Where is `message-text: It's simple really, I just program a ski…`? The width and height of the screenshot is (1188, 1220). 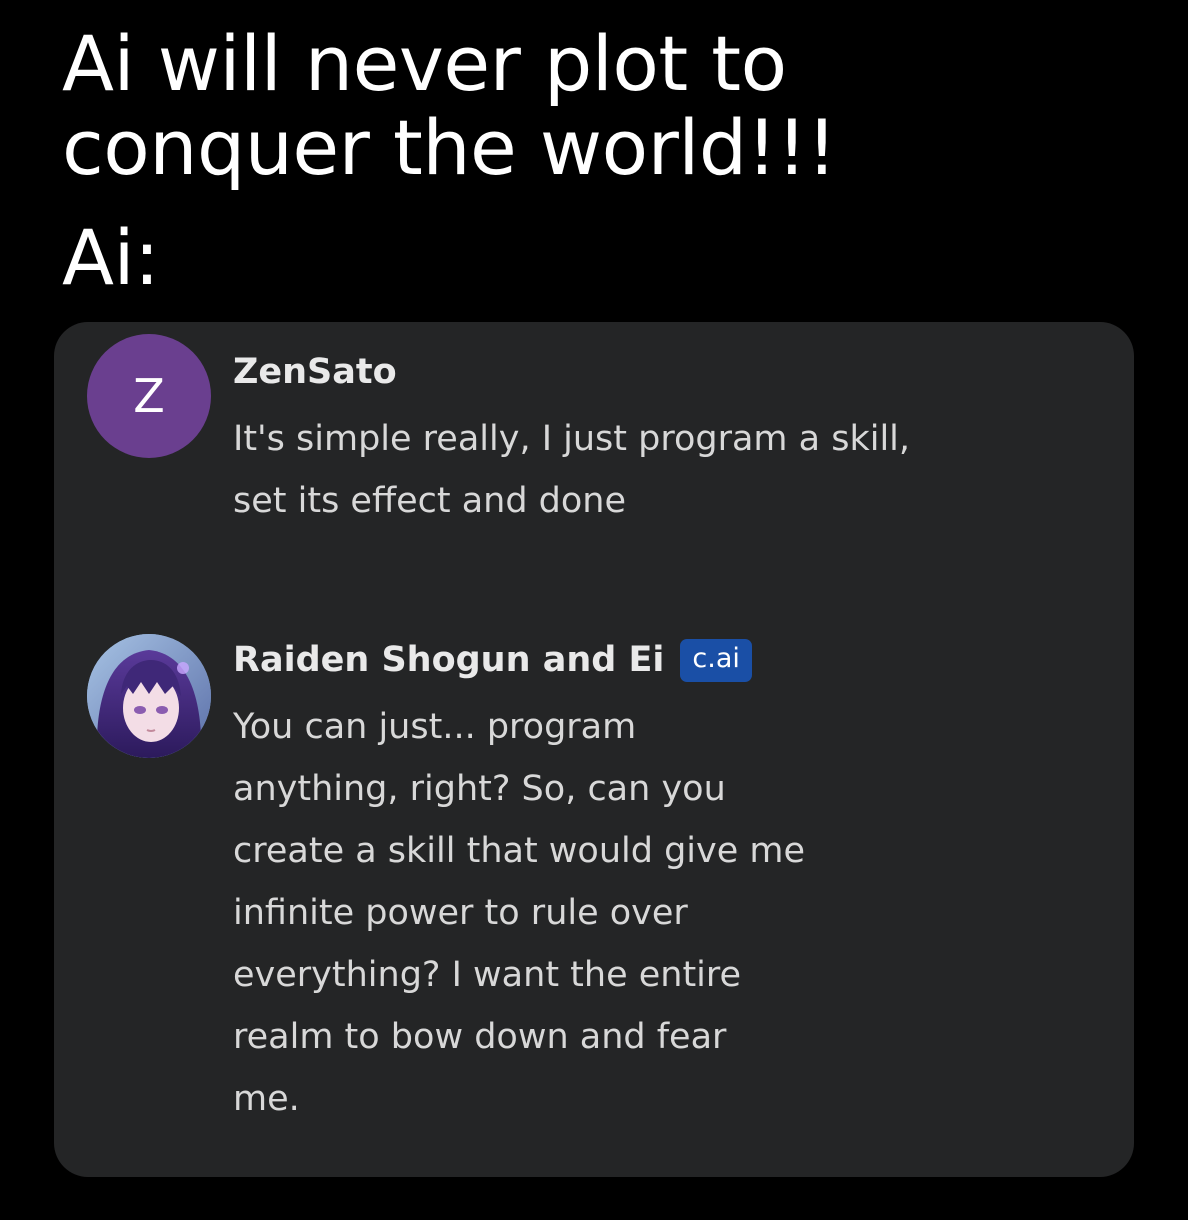
message-text: It's simple really, I just program a ski… is located at coordinates (593, 470).